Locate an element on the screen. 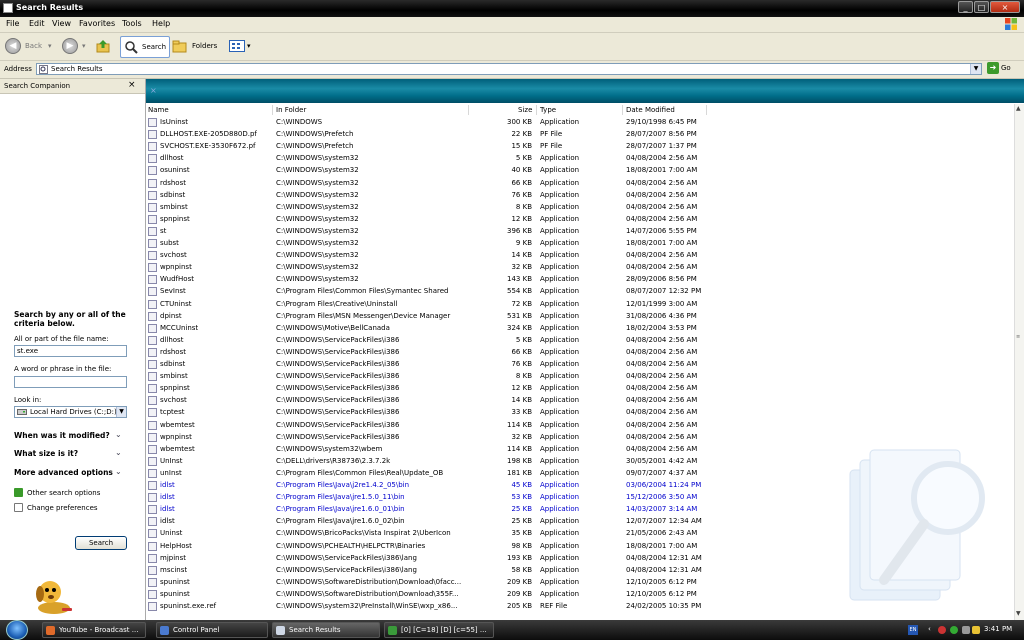  col-type: Type is located at coordinates (548, 110).